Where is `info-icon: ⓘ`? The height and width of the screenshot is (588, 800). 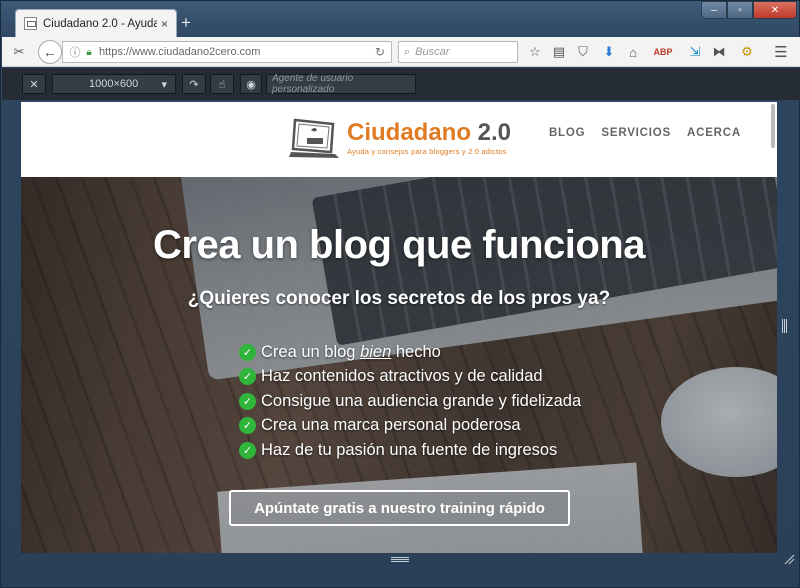 info-icon: ⓘ is located at coordinates (75, 52).